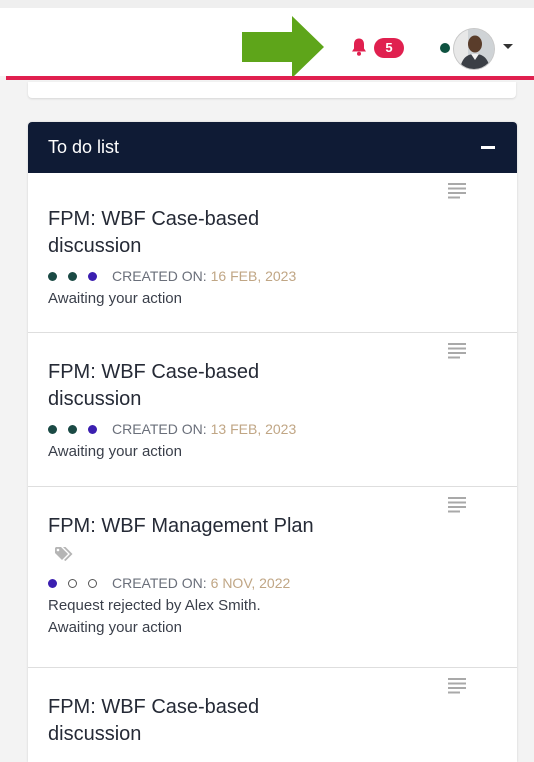  What do you see at coordinates (181, 526) in the screenshot?
I see `todo-item-title-text: FPM: WBF Management Plan` at bounding box center [181, 526].